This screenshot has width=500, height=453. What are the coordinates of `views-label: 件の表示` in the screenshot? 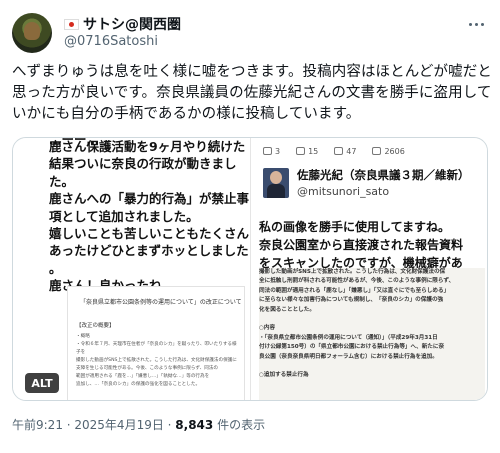 It's located at (239, 425).